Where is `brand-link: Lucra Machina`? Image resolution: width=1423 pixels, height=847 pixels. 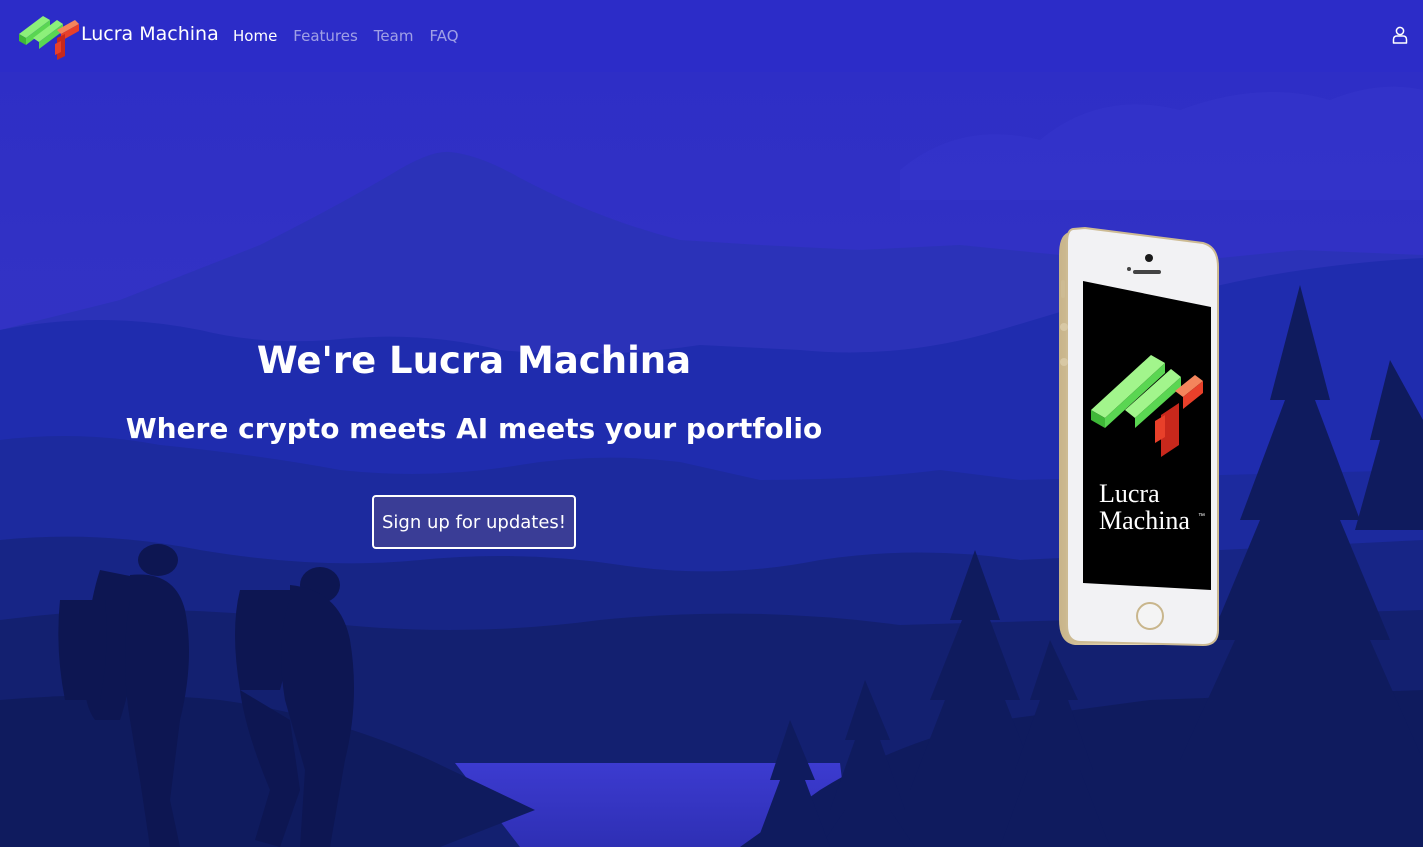
brand-link: Lucra Machina is located at coordinates (118, 36).